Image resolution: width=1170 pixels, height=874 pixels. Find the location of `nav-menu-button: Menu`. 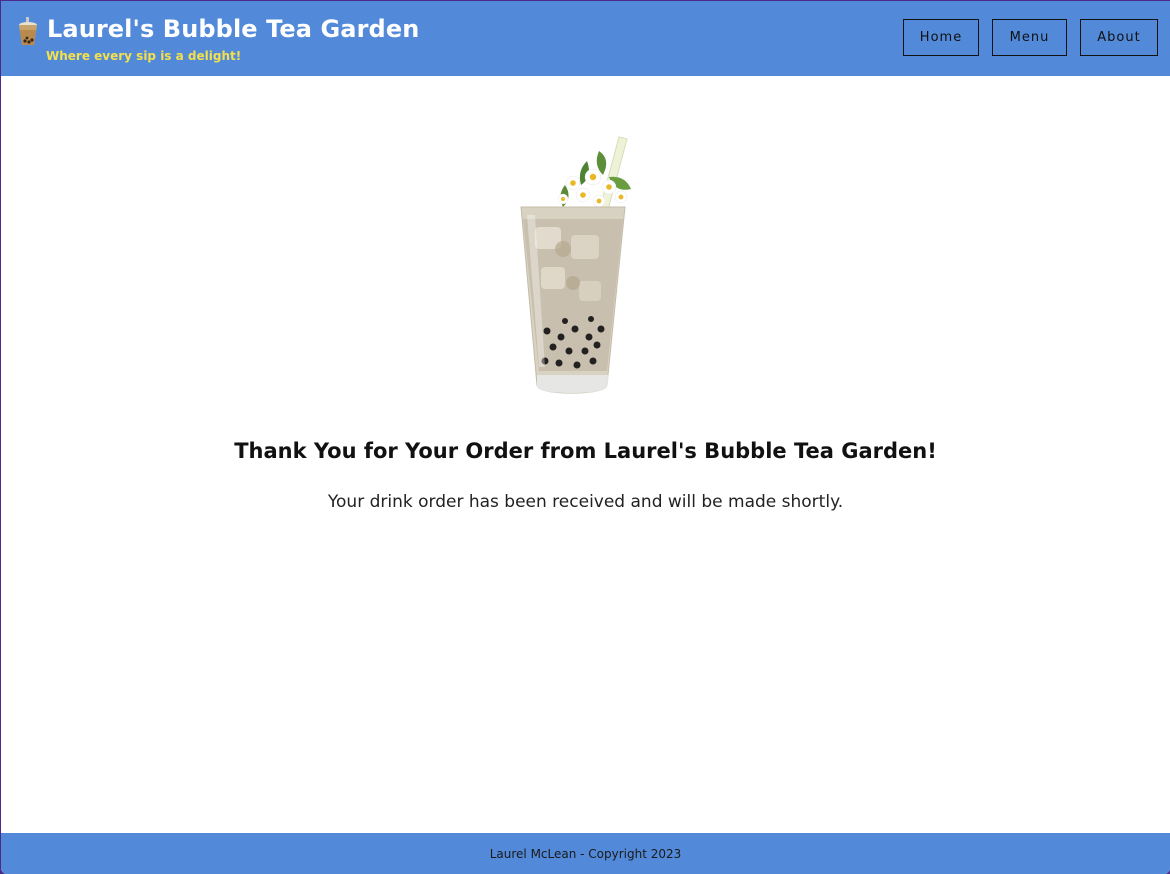

nav-menu-button: Menu is located at coordinates (1029, 37).